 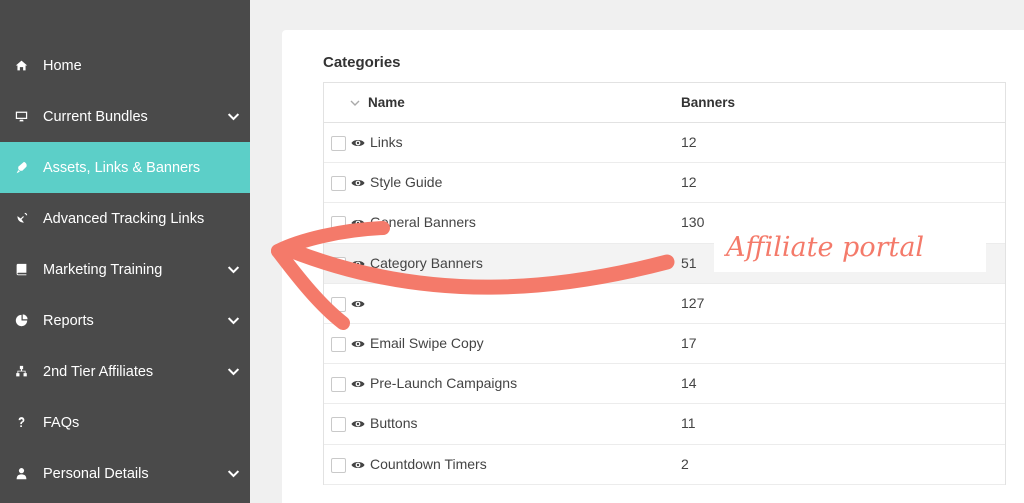 What do you see at coordinates (362, 62) in the screenshot?
I see `page-title: Categories` at bounding box center [362, 62].